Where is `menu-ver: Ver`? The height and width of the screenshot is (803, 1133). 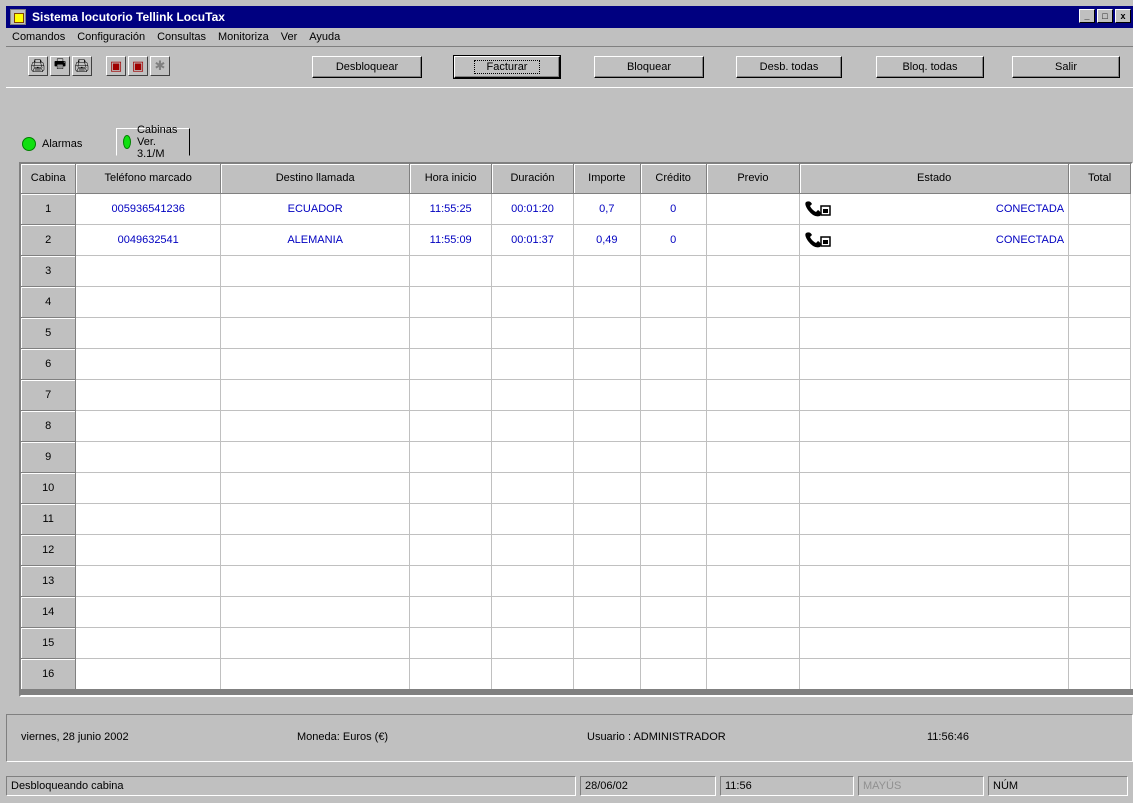 menu-ver: Ver is located at coordinates (289, 37).